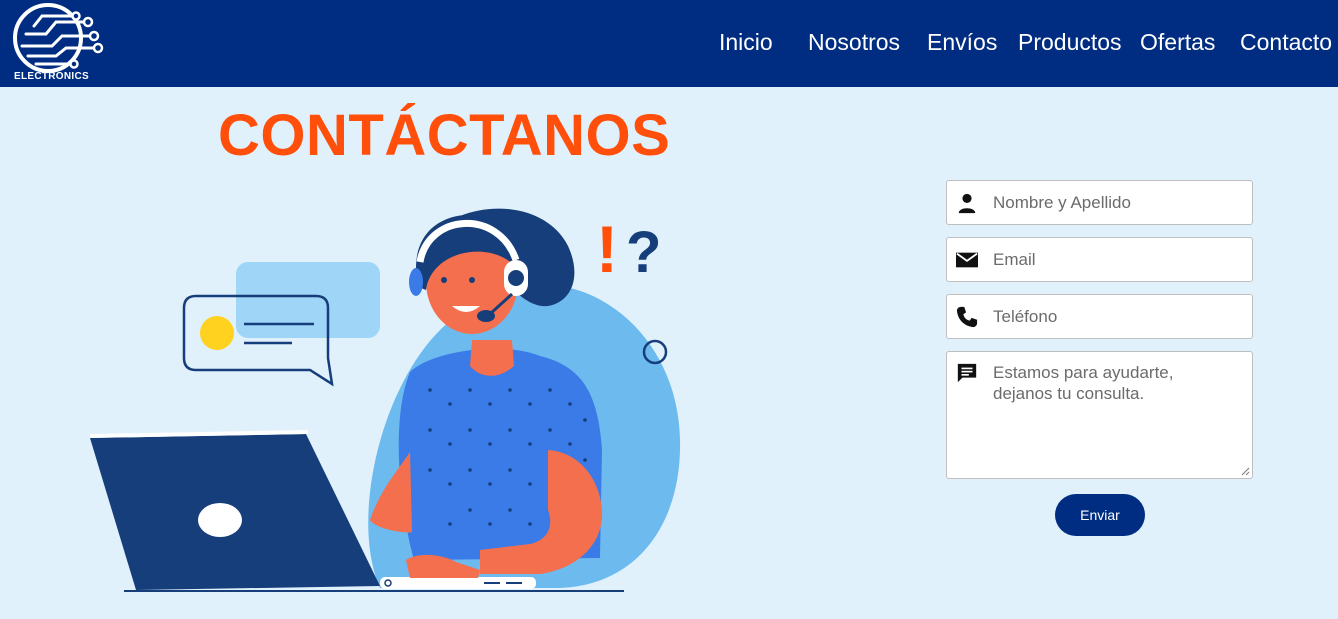 The width and height of the screenshot is (1338, 619). What do you see at coordinates (1100, 515) in the screenshot?
I see `submit-button: Enviar` at bounding box center [1100, 515].